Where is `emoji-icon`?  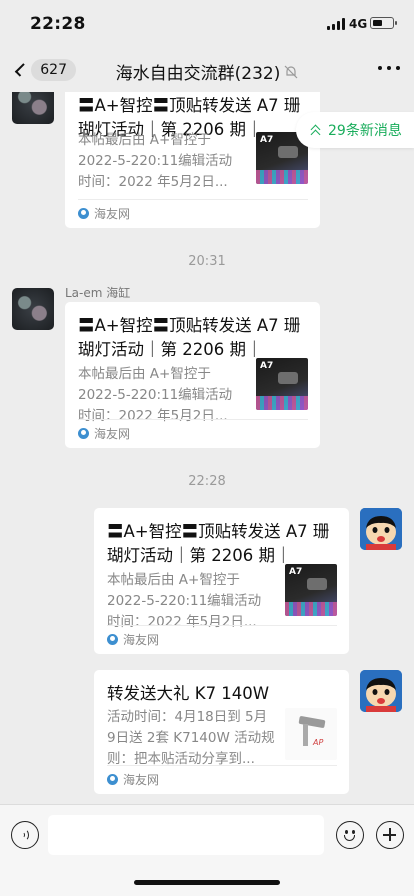 emoji-icon is located at coordinates (350, 835).